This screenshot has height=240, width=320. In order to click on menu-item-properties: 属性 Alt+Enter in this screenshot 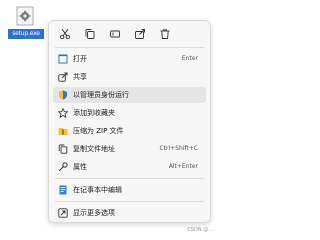, I will do `click(129, 167)`.